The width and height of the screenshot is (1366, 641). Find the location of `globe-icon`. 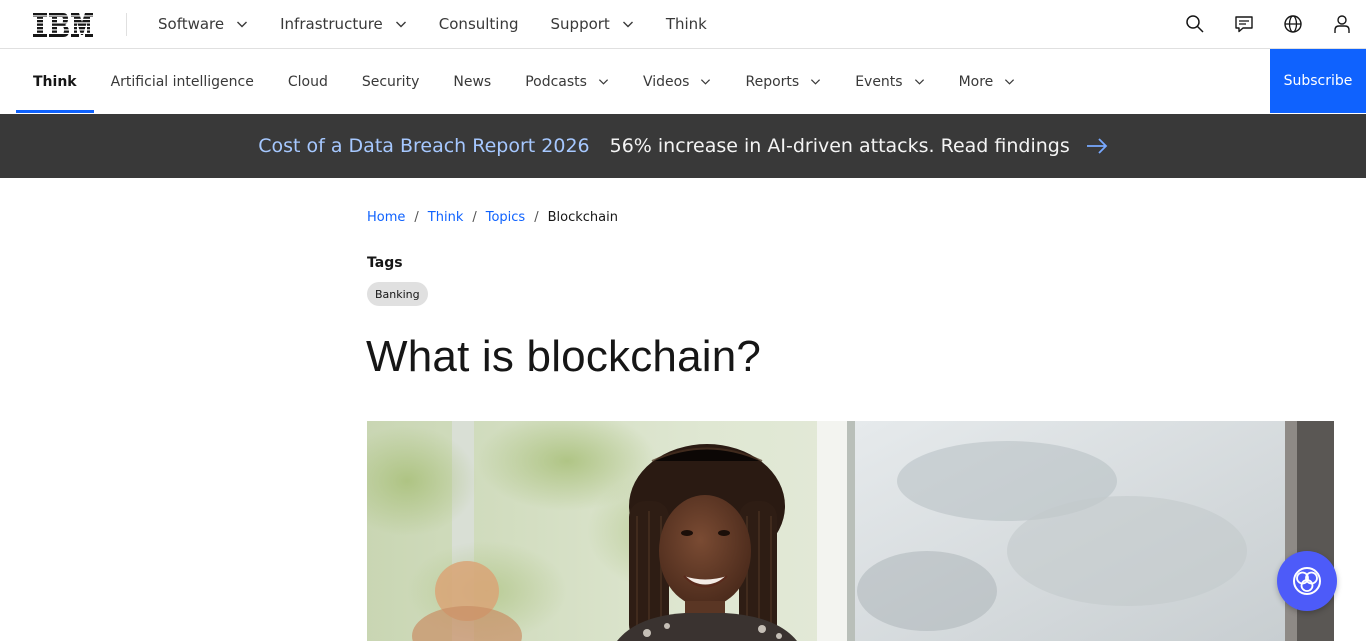

globe-icon is located at coordinates (1292, 24).